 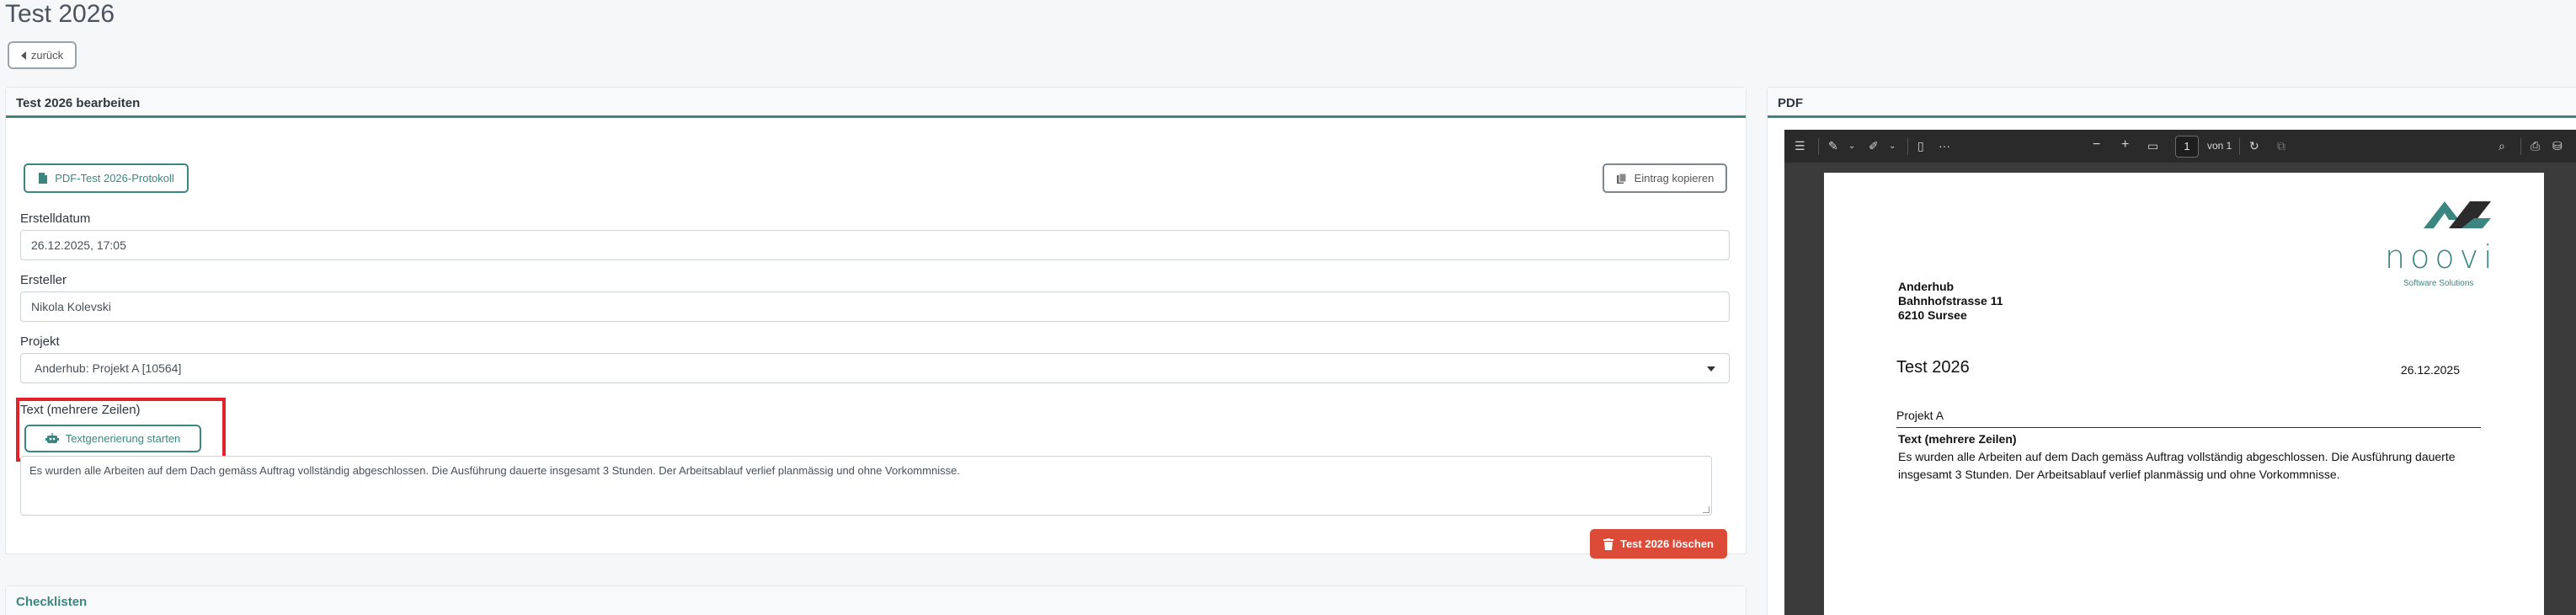 What do you see at coordinates (876, 103) in the screenshot?
I see `edit-card-header: Test 2026 bearbeiten` at bounding box center [876, 103].